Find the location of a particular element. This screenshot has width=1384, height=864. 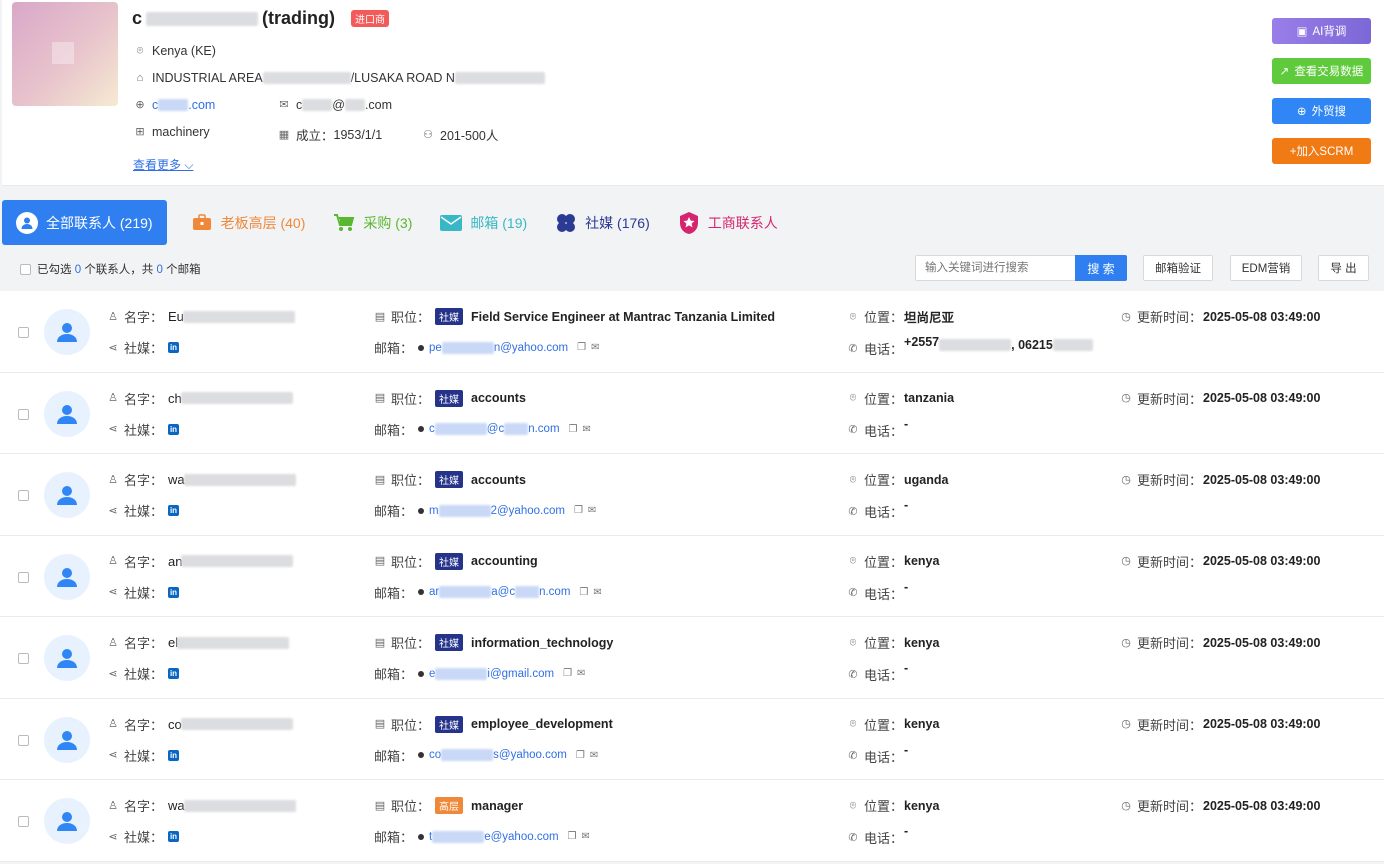

email-part-b: n@yahoo.com is located at coordinates (531, 348).